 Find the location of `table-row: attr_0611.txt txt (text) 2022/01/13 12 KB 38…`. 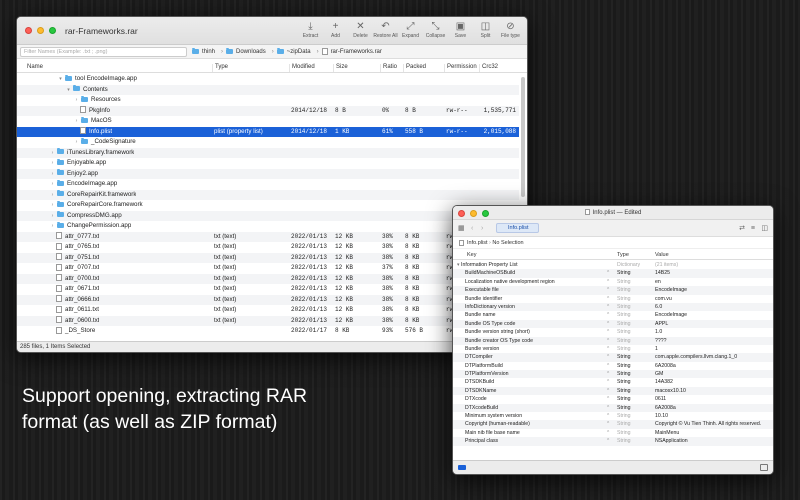

table-row: attr_0611.txt txt (text) 2022/01/13 12 KB 38… is located at coordinates (268, 310).